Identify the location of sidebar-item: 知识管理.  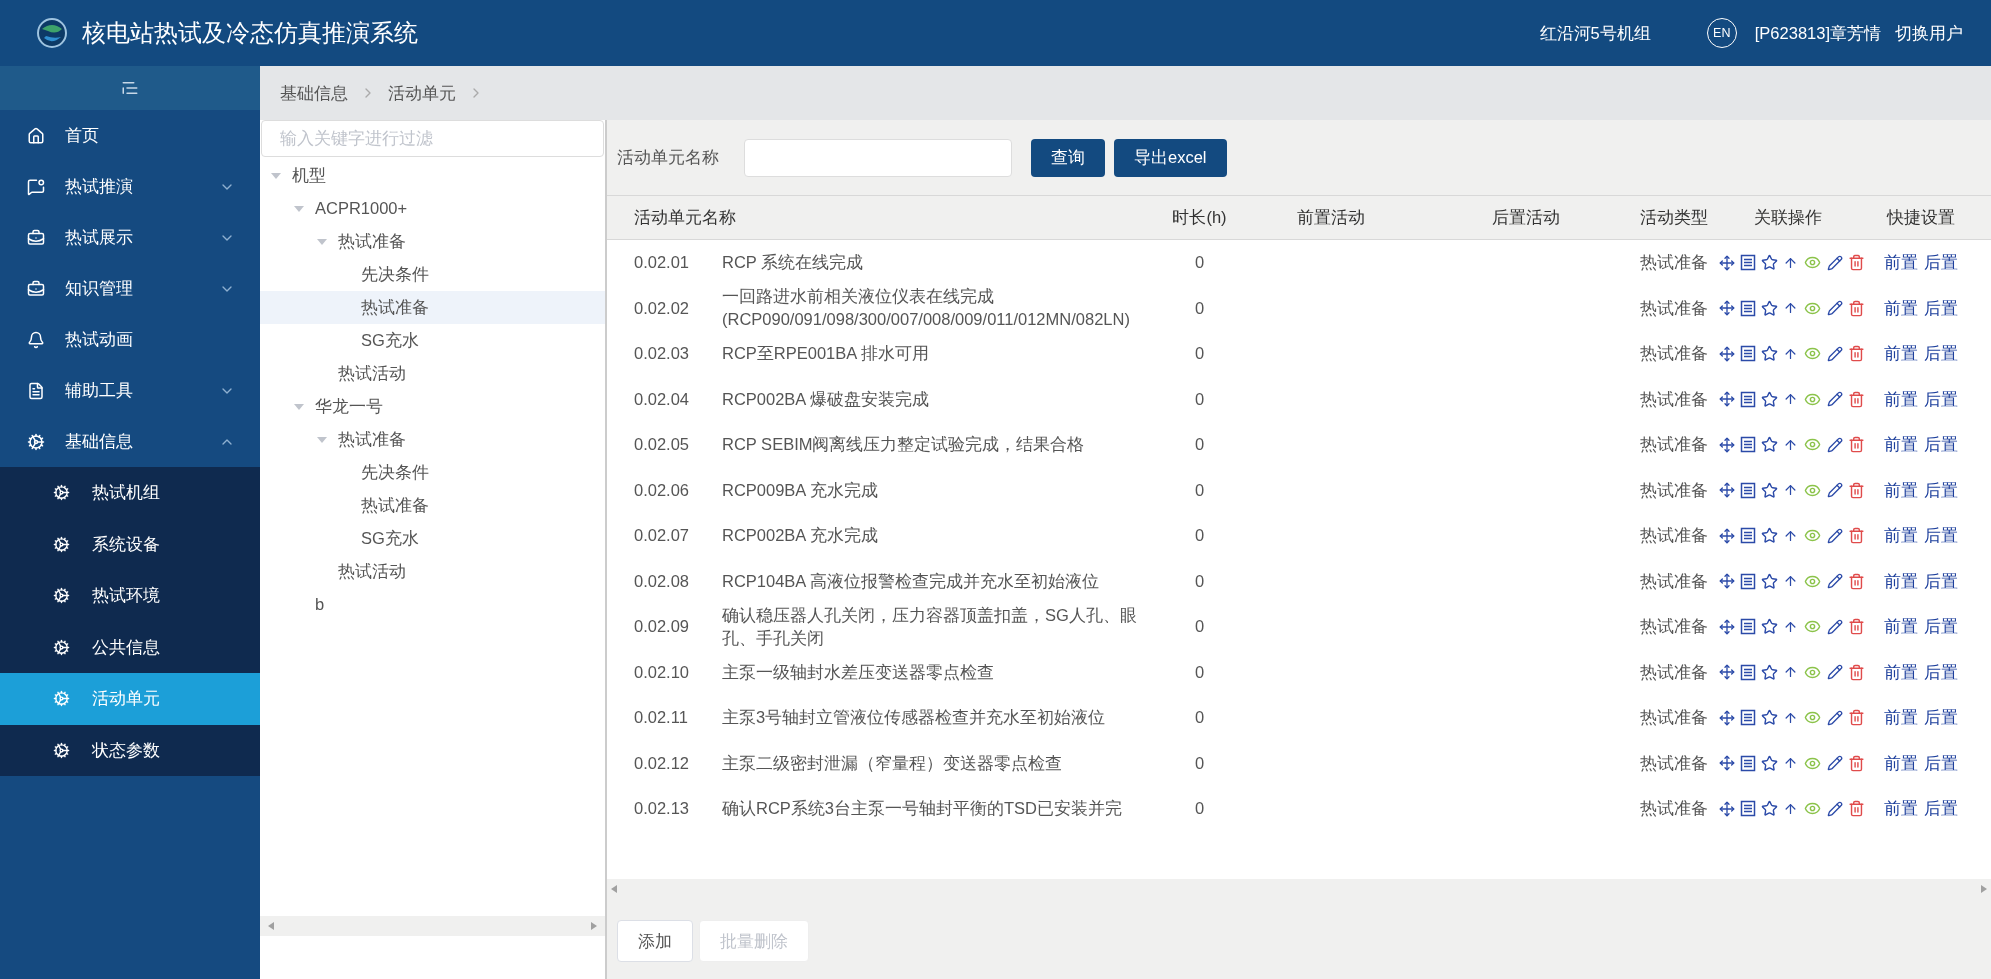
(130, 288).